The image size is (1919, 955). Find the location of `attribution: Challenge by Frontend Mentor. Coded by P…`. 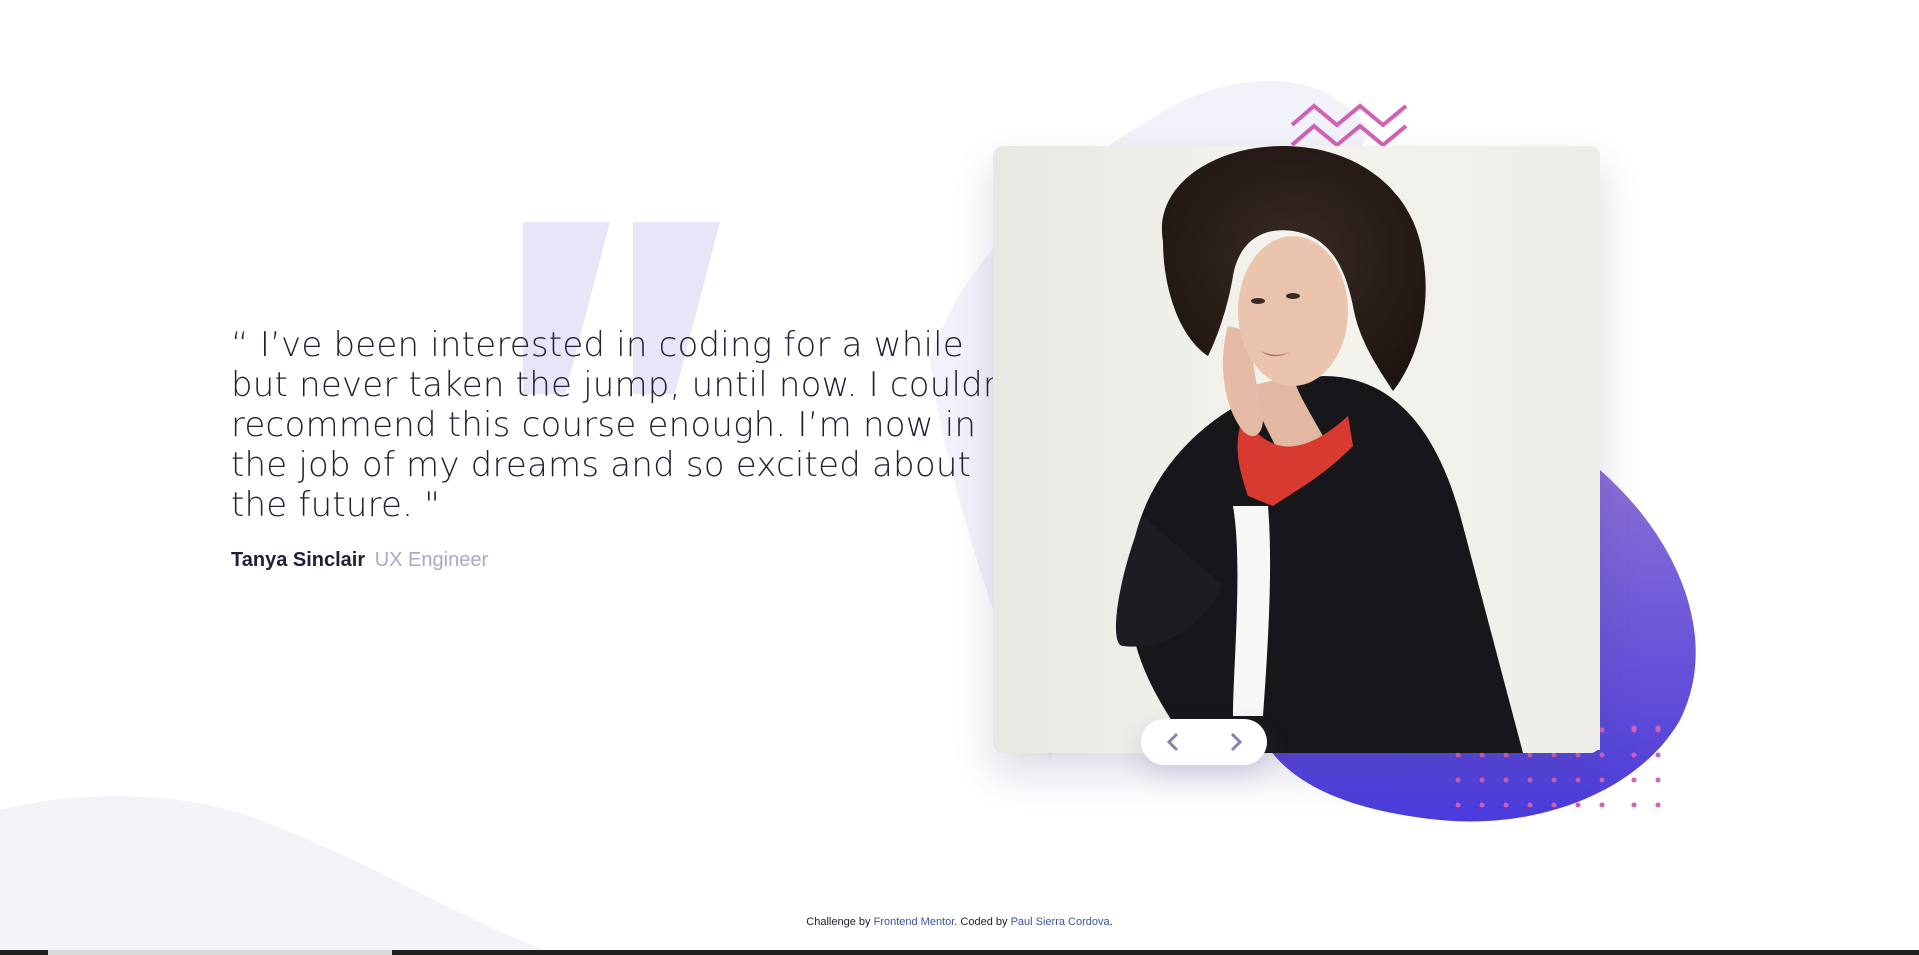

attribution: Challenge by Frontend Mentor. Coded by P… is located at coordinates (959, 922).